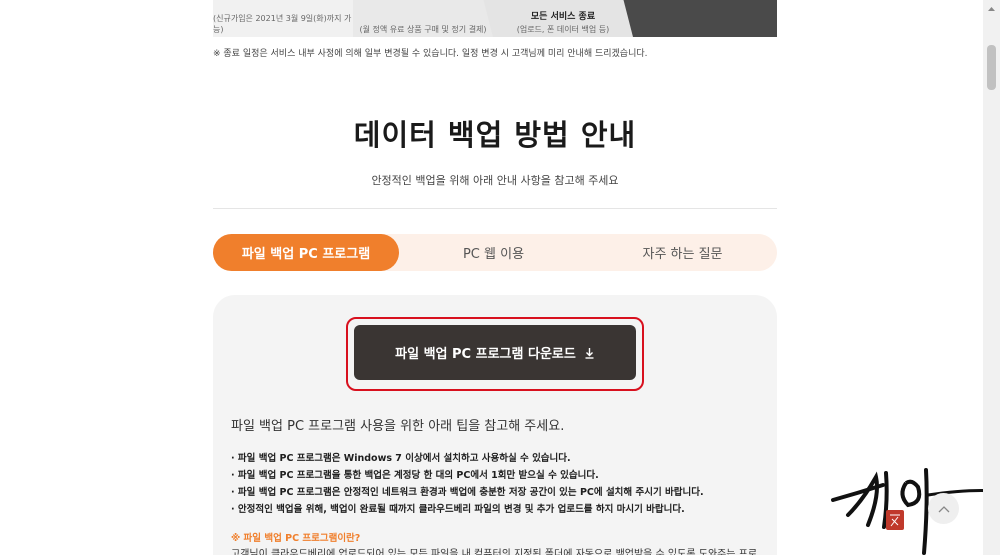 The height and width of the screenshot is (555, 1000). Describe the element at coordinates (563, 29) in the screenshot. I see `step-3-caption: (업로드, 폰 데이터 백업 등)` at that location.